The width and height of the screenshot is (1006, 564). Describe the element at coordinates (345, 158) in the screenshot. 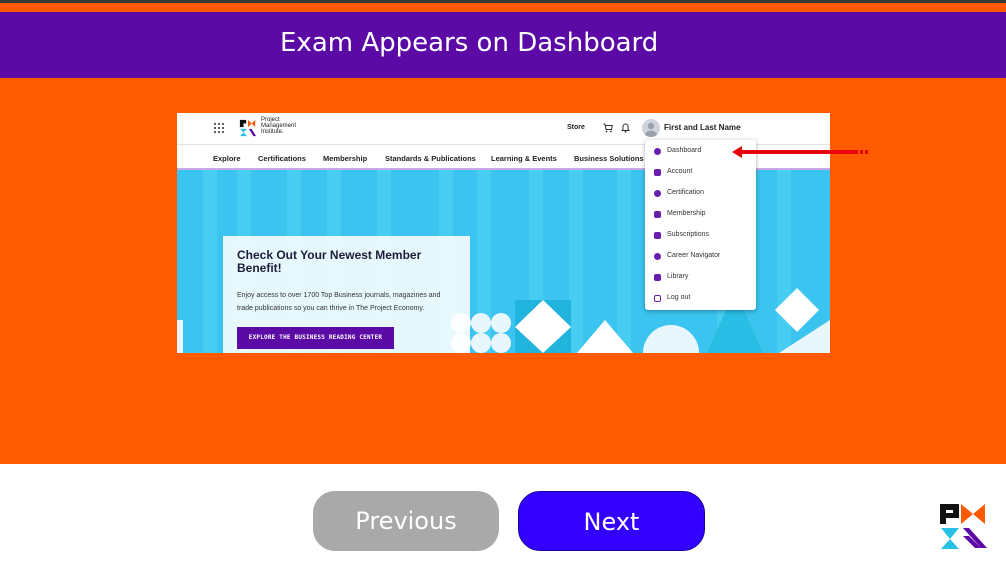

I see `nav-membership: Membership` at that location.